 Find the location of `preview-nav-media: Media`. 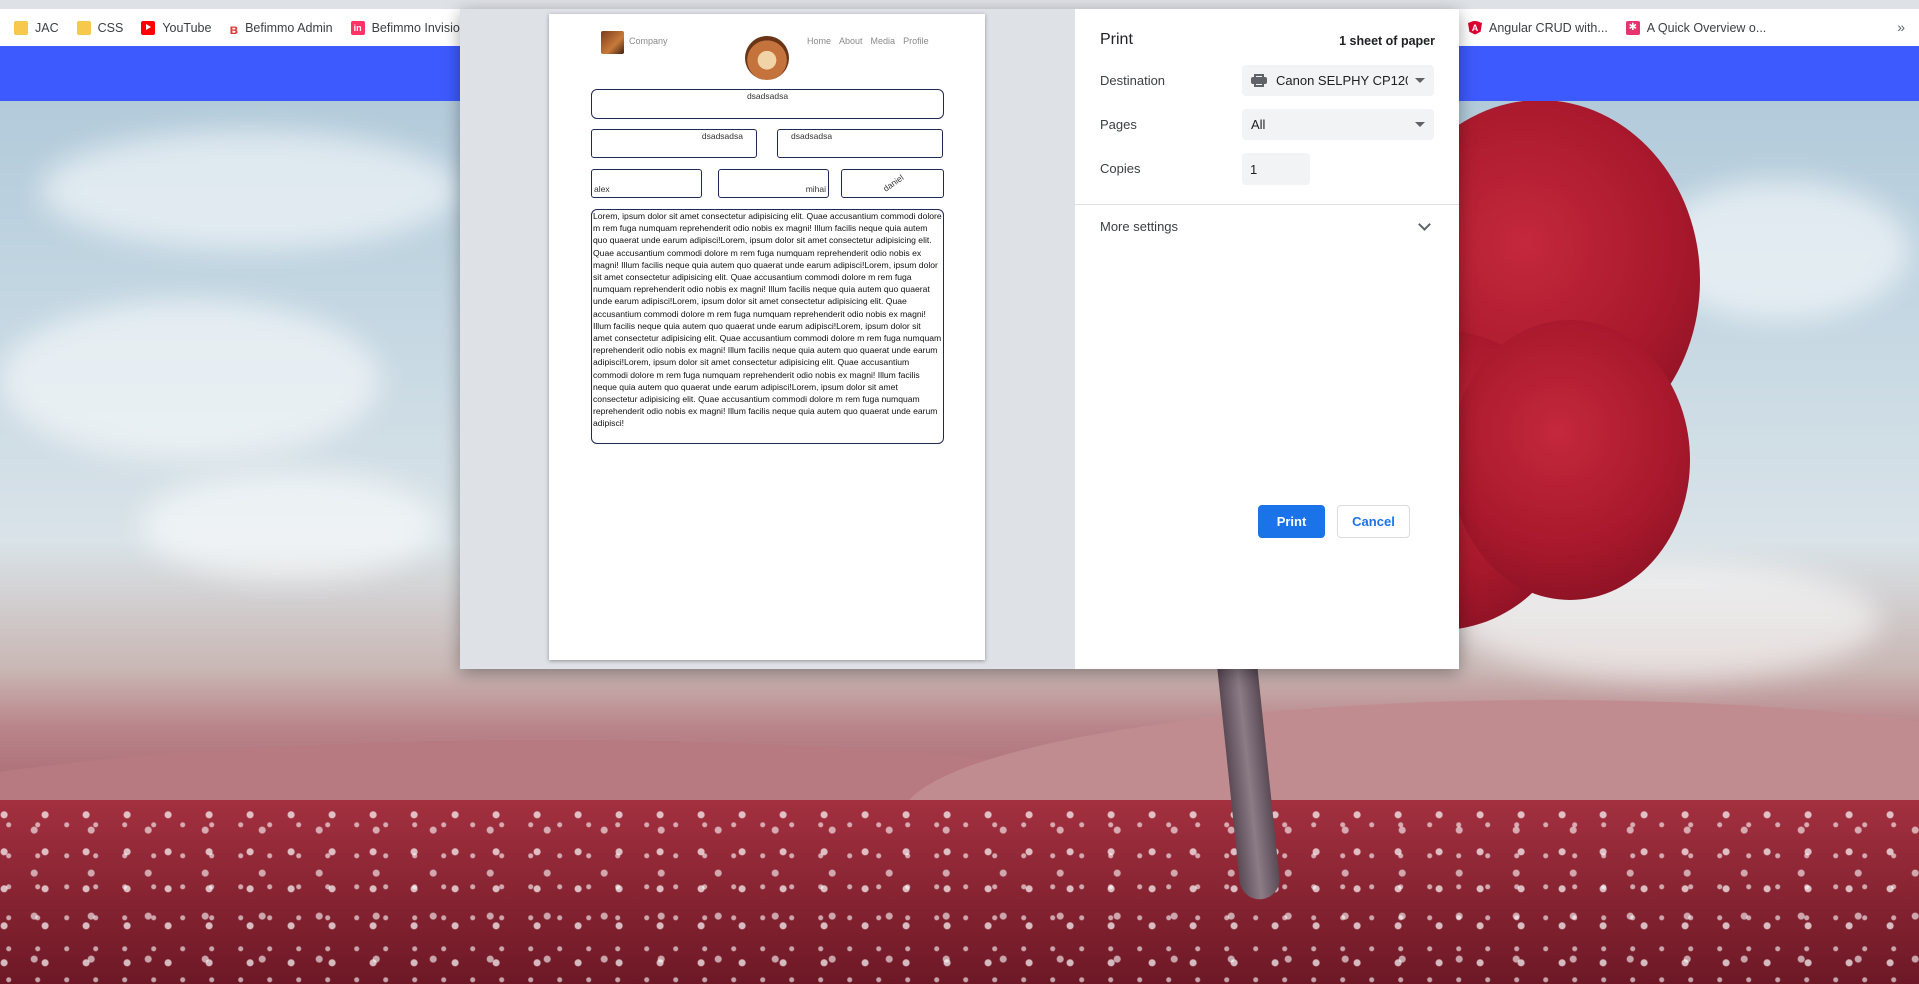

preview-nav-media: Media is located at coordinates (883, 41).